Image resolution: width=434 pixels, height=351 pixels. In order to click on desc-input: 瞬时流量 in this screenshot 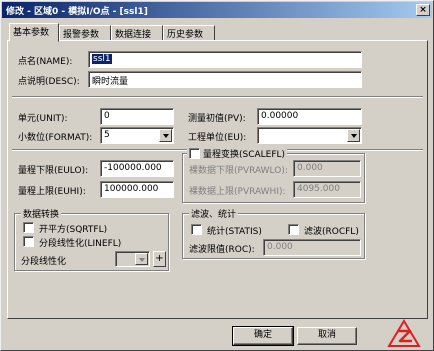, I will do `click(225, 79)`.